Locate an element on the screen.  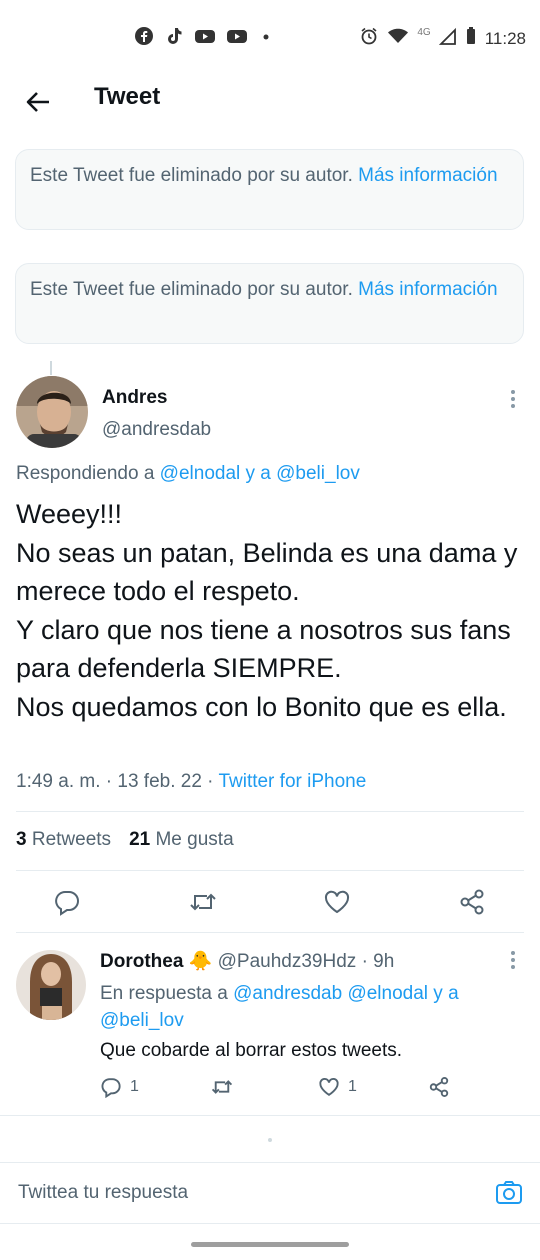
reply-author-name: Dorothea is located at coordinates (141, 961).